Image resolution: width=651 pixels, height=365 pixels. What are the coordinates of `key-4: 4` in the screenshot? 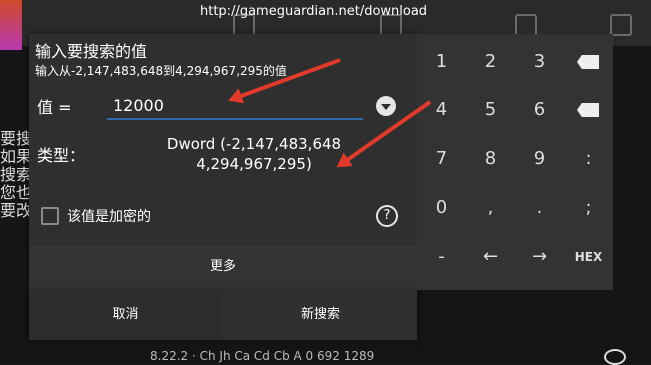 It's located at (441, 110).